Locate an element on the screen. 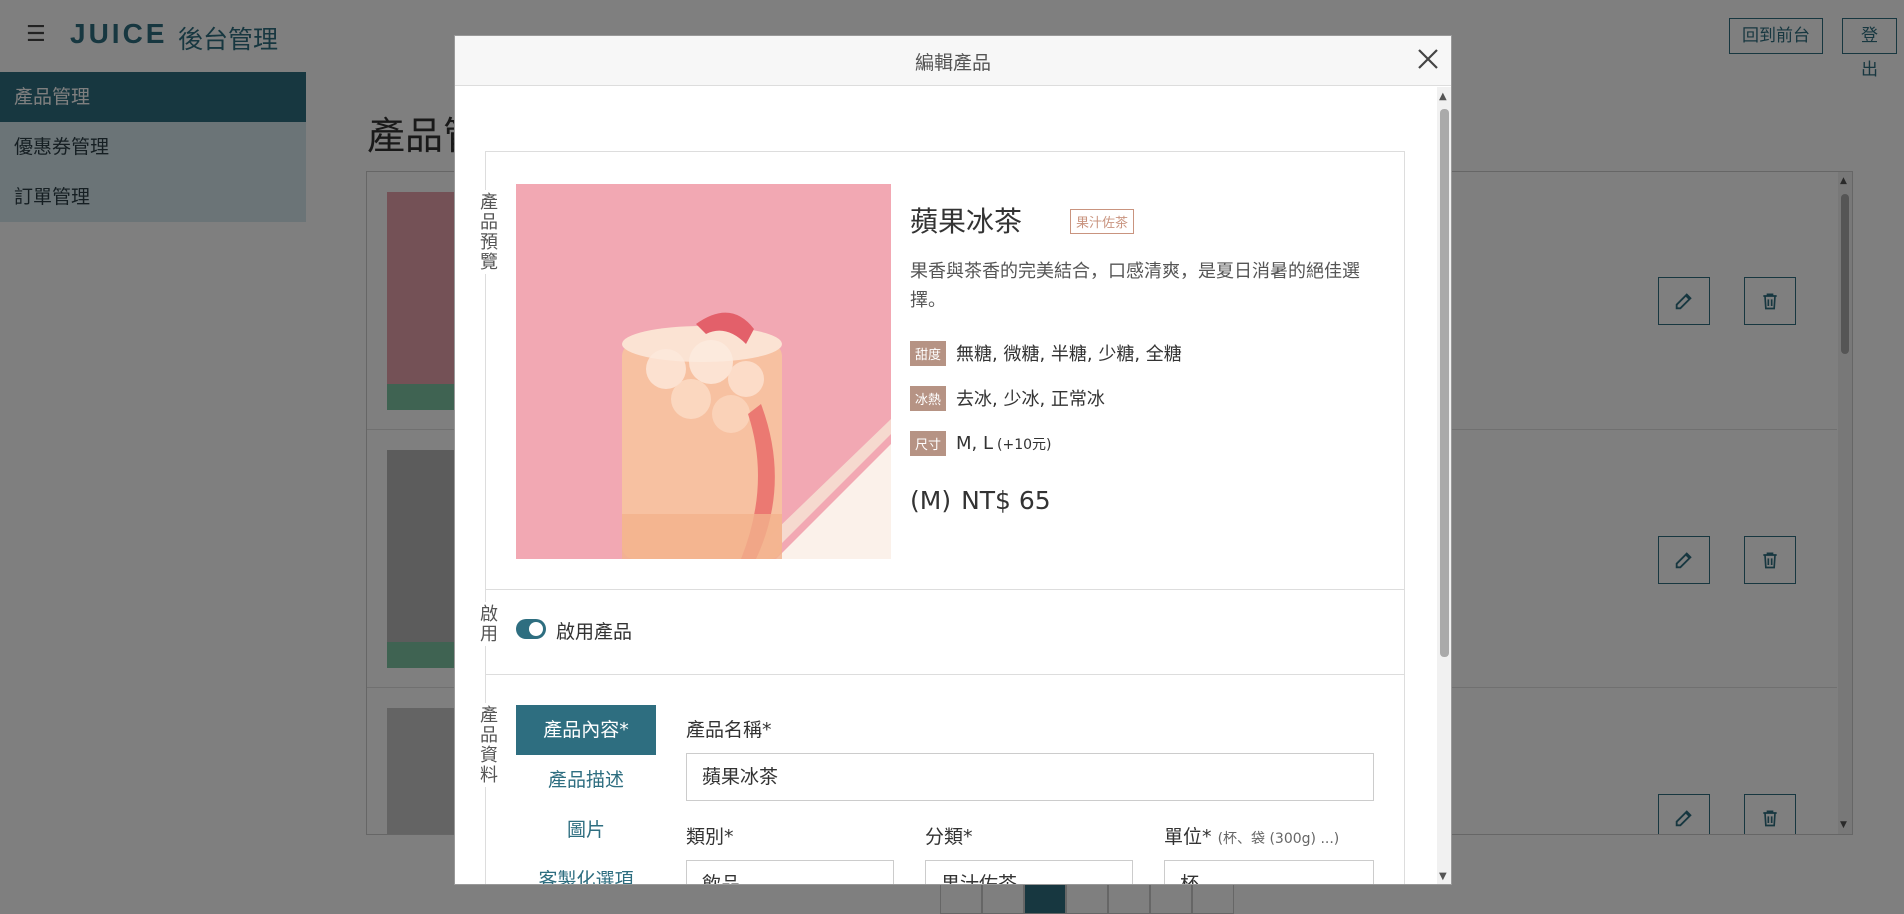 The height and width of the screenshot is (914, 1904). modal-title: 編輯產品 is located at coordinates (952, 63).